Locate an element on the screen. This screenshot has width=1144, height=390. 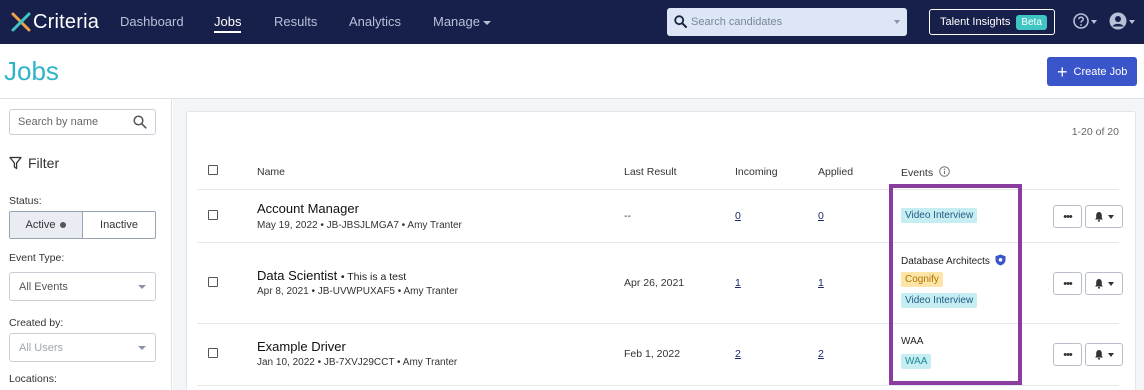
applied-link: 1 is located at coordinates (821, 283).